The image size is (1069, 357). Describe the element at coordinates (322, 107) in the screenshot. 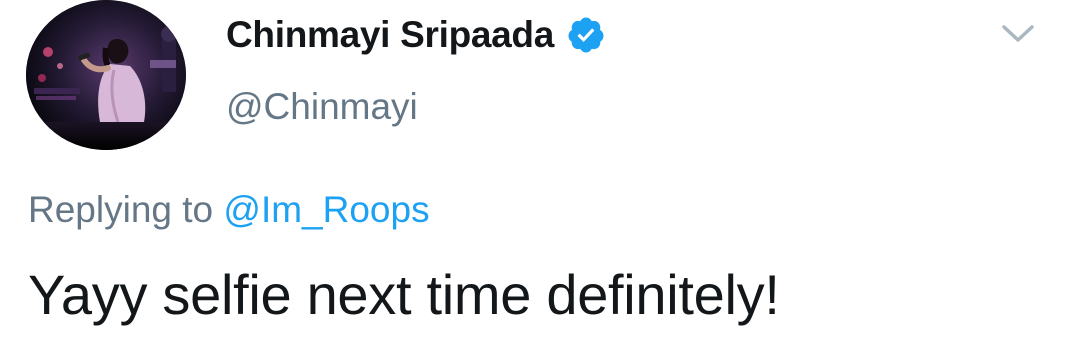

I see `author-handle: @Chinmayi` at that location.